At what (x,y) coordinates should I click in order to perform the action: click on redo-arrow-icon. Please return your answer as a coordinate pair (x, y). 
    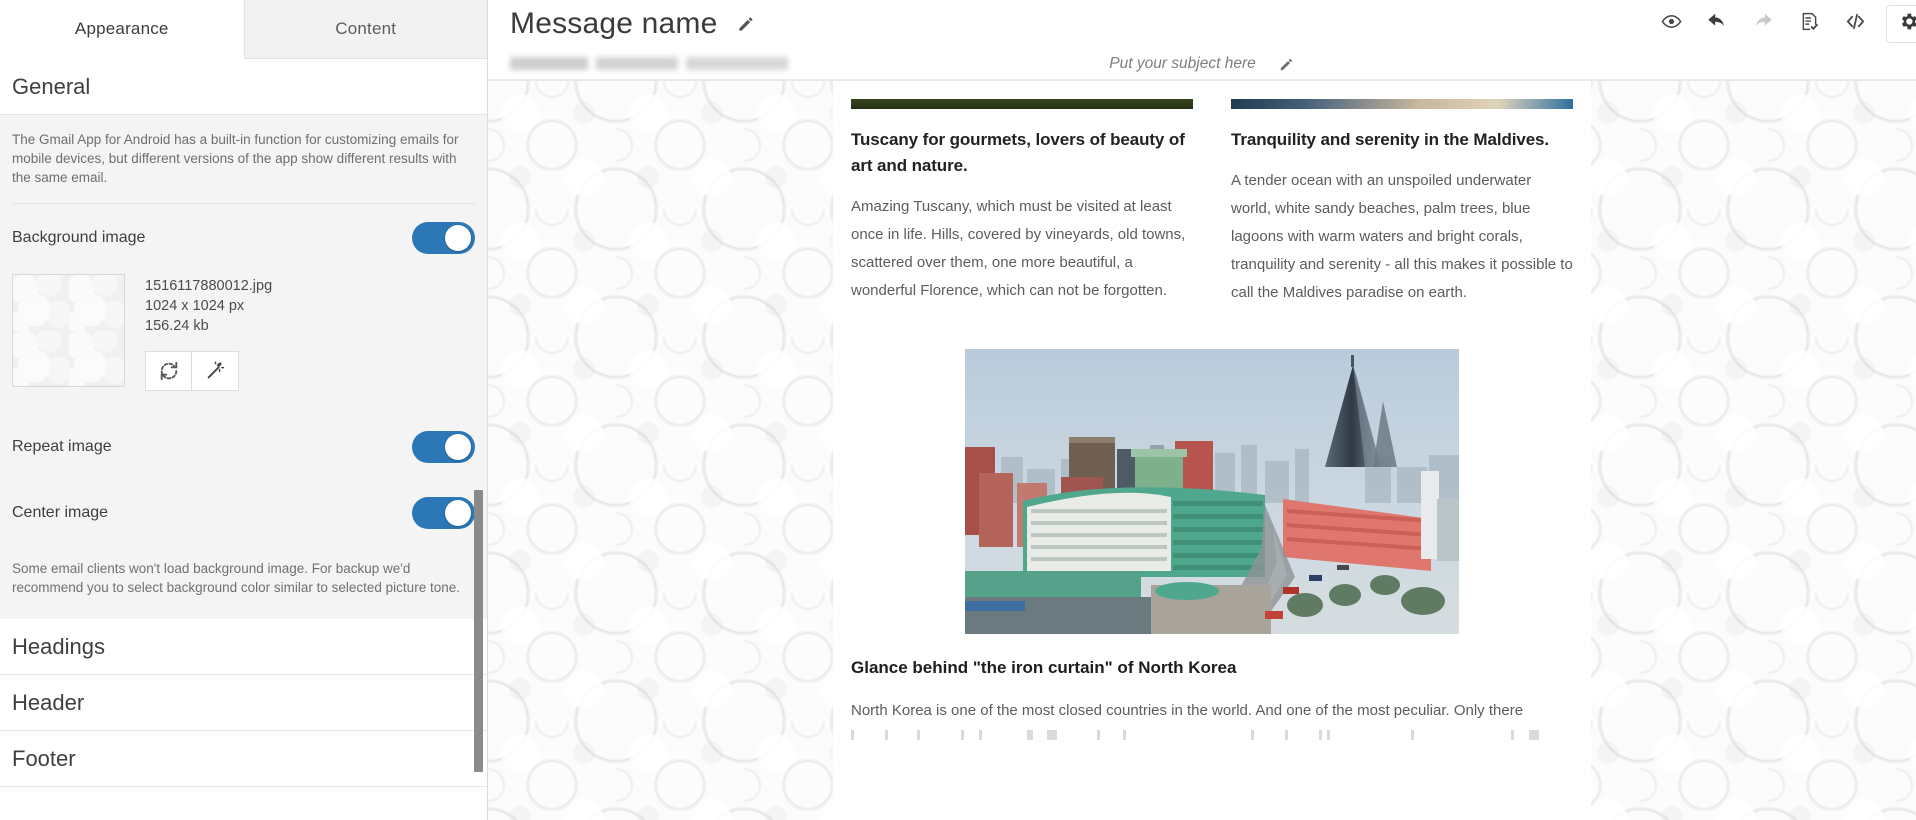
    Looking at the image, I should click on (1763, 24).